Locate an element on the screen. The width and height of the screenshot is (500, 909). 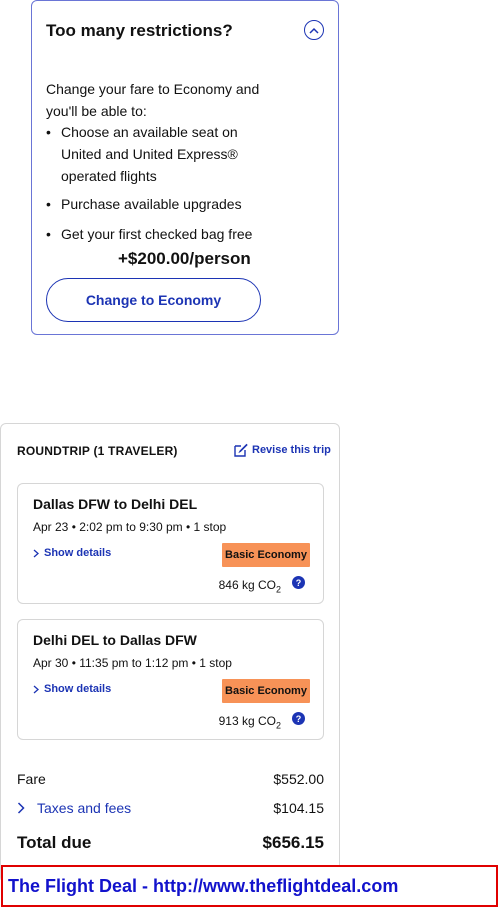
segment-route: Delhi DEL to Dallas DFW is located at coordinates (115, 640).